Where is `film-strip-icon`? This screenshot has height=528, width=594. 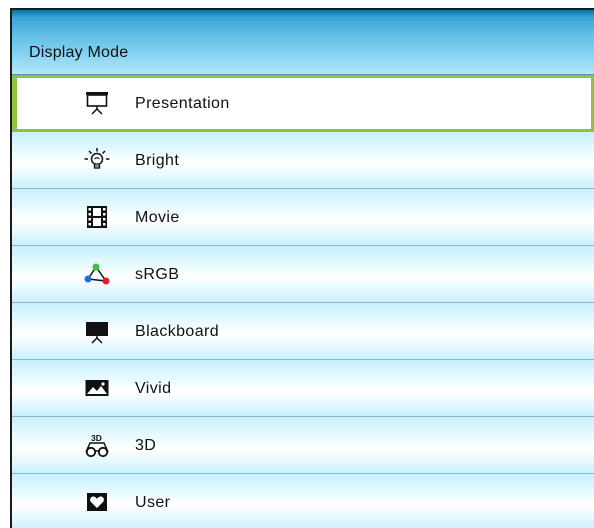
film-strip-icon is located at coordinates (97, 217).